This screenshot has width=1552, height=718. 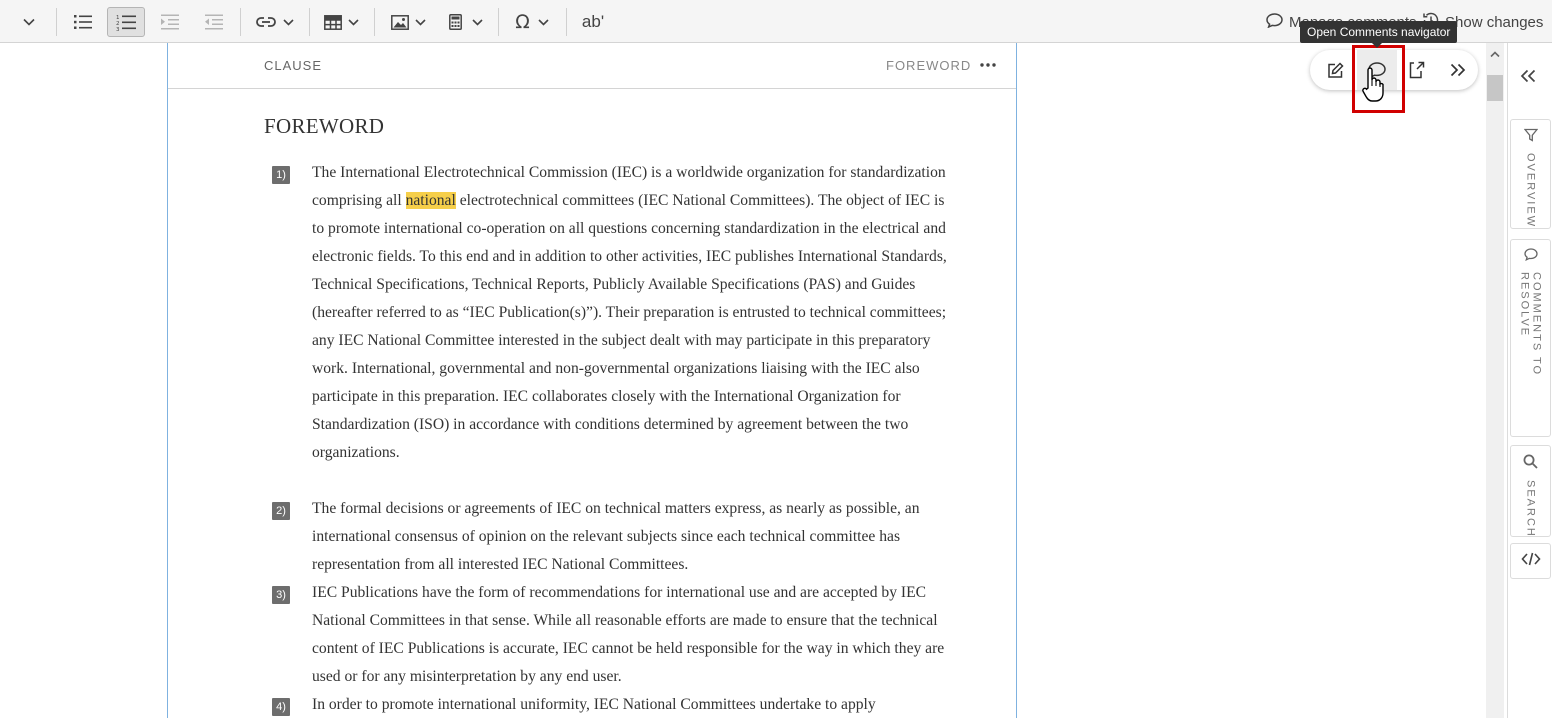 I want to click on page-title: FOREWORD, so click(x=324, y=126).